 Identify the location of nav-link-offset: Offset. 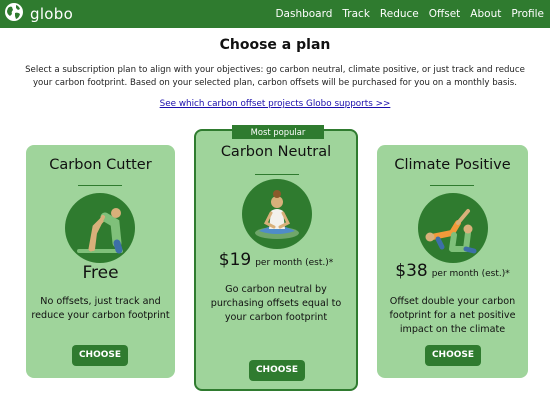
(445, 14).